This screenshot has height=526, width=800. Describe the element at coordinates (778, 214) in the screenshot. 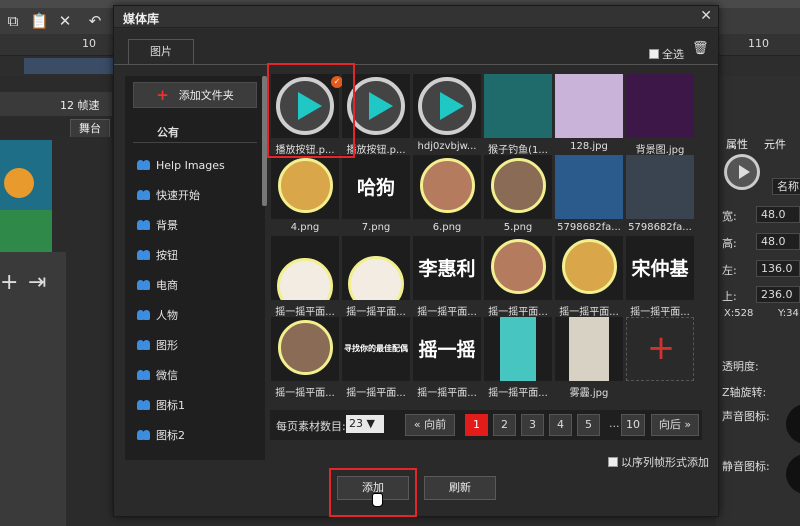

I see `width-input: 48.0` at that location.